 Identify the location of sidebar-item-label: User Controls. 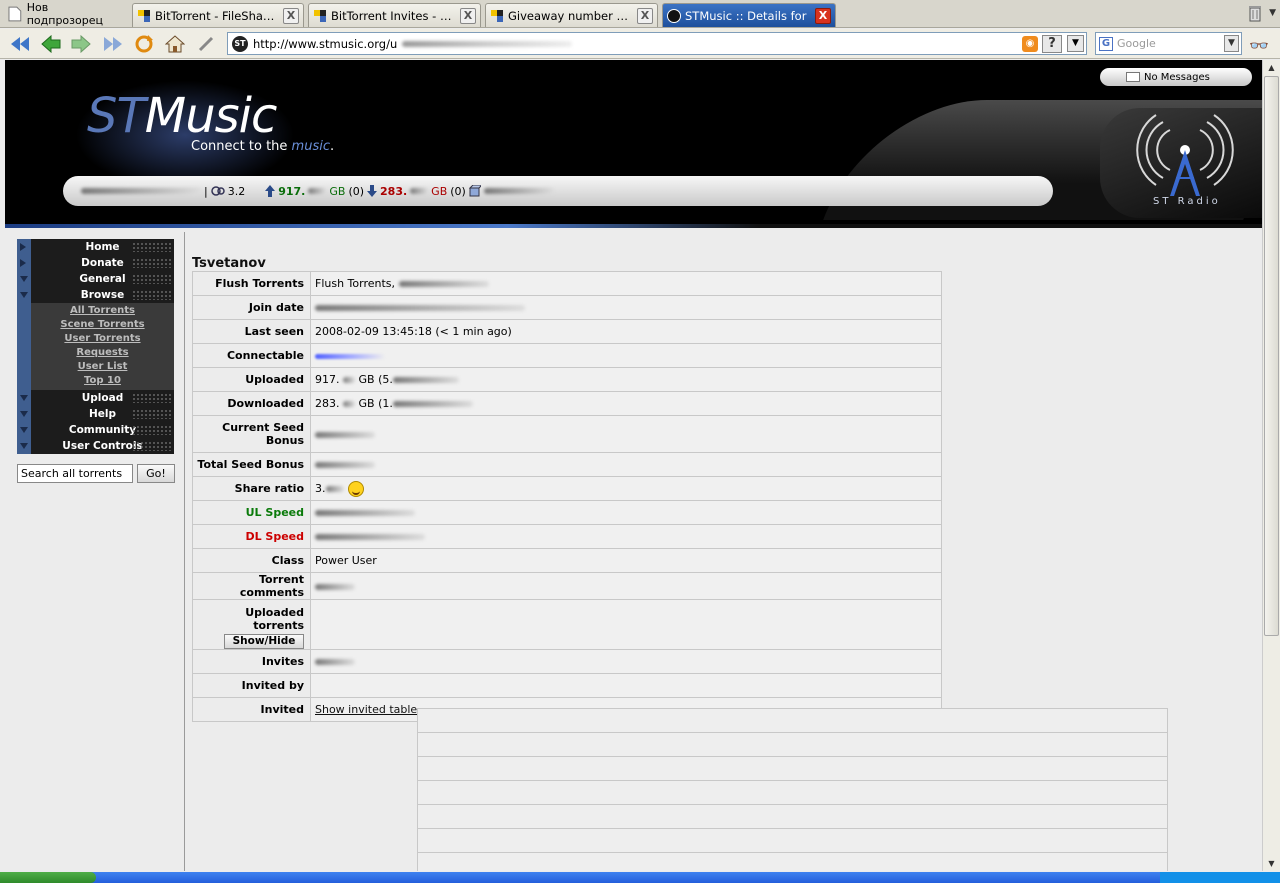
(102, 446).